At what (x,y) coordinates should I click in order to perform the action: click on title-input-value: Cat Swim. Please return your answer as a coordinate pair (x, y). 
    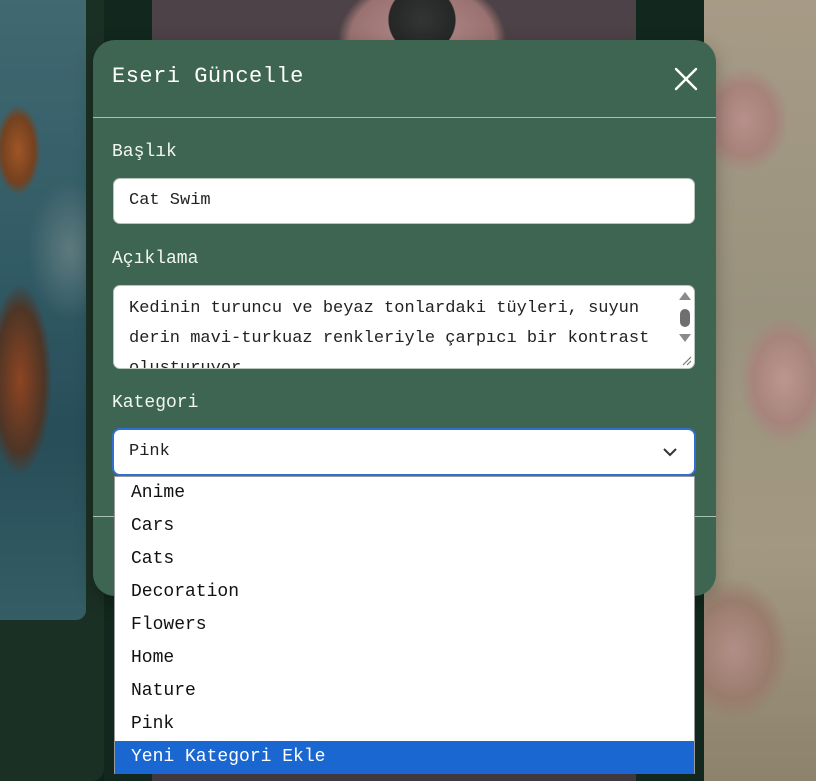
    Looking at the image, I should click on (170, 200).